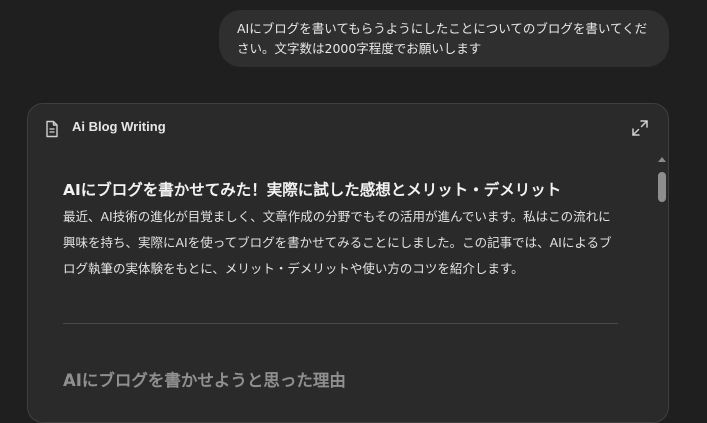 The image size is (707, 423). I want to click on document-icon, so click(52, 129).